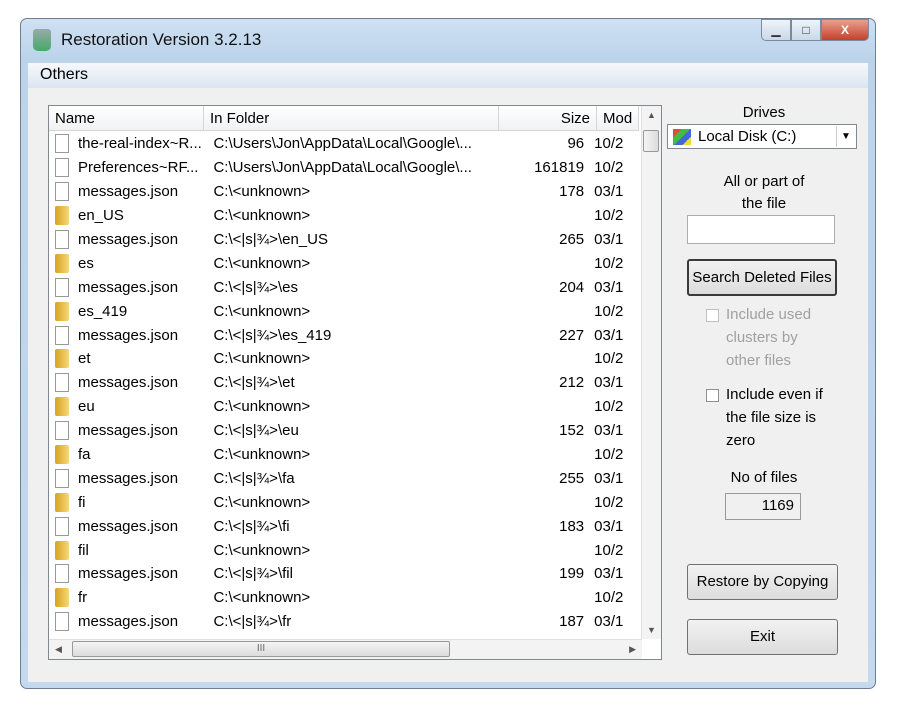 The height and width of the screenshot is (707, 900). I want to click on include-zero-label-3: zero, so click(741, 440).